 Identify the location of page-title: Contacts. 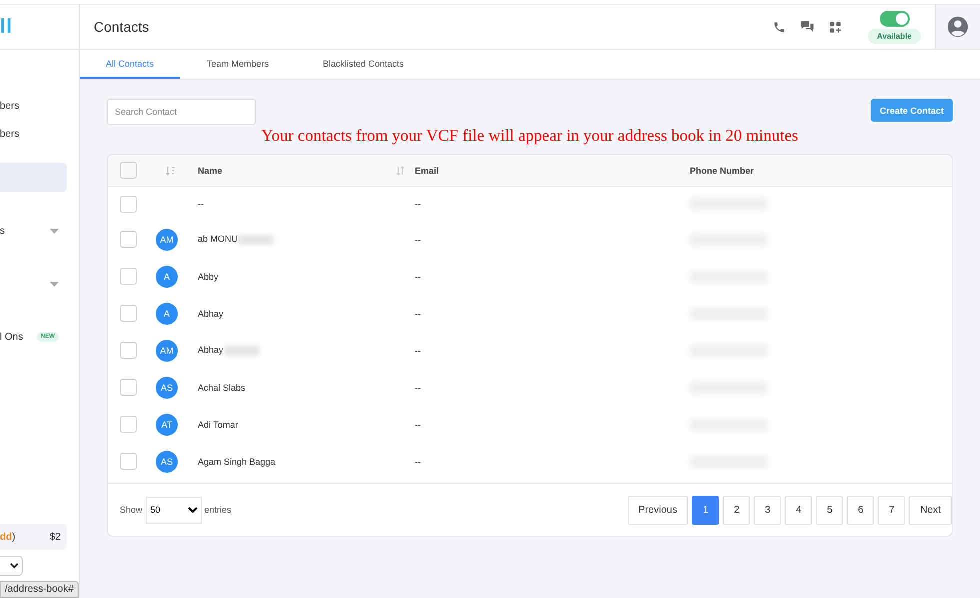
(122, 27).